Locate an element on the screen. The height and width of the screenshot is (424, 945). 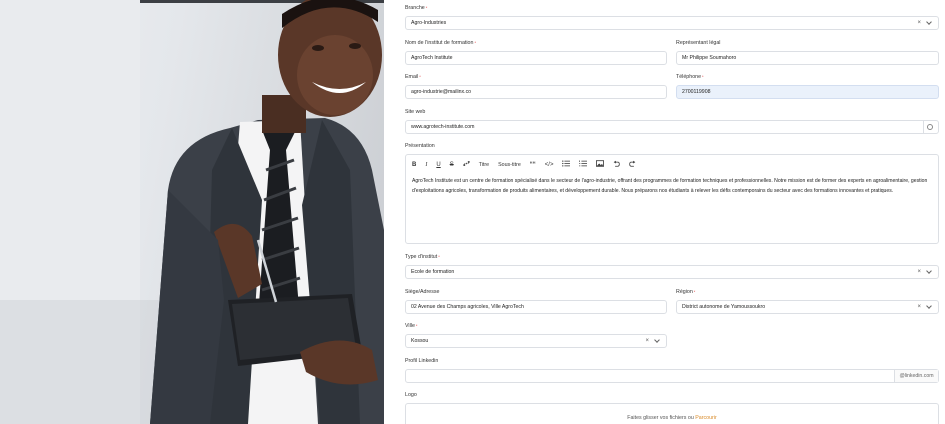
nom-input: AgroTech Institute is located at coordinates (536, 58).